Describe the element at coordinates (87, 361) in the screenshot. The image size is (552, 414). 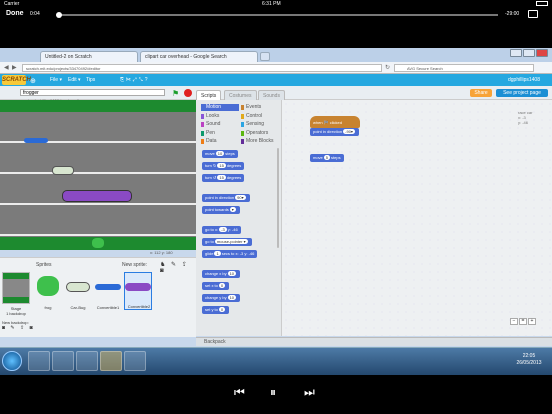
I see `firefox-icon` at that location.